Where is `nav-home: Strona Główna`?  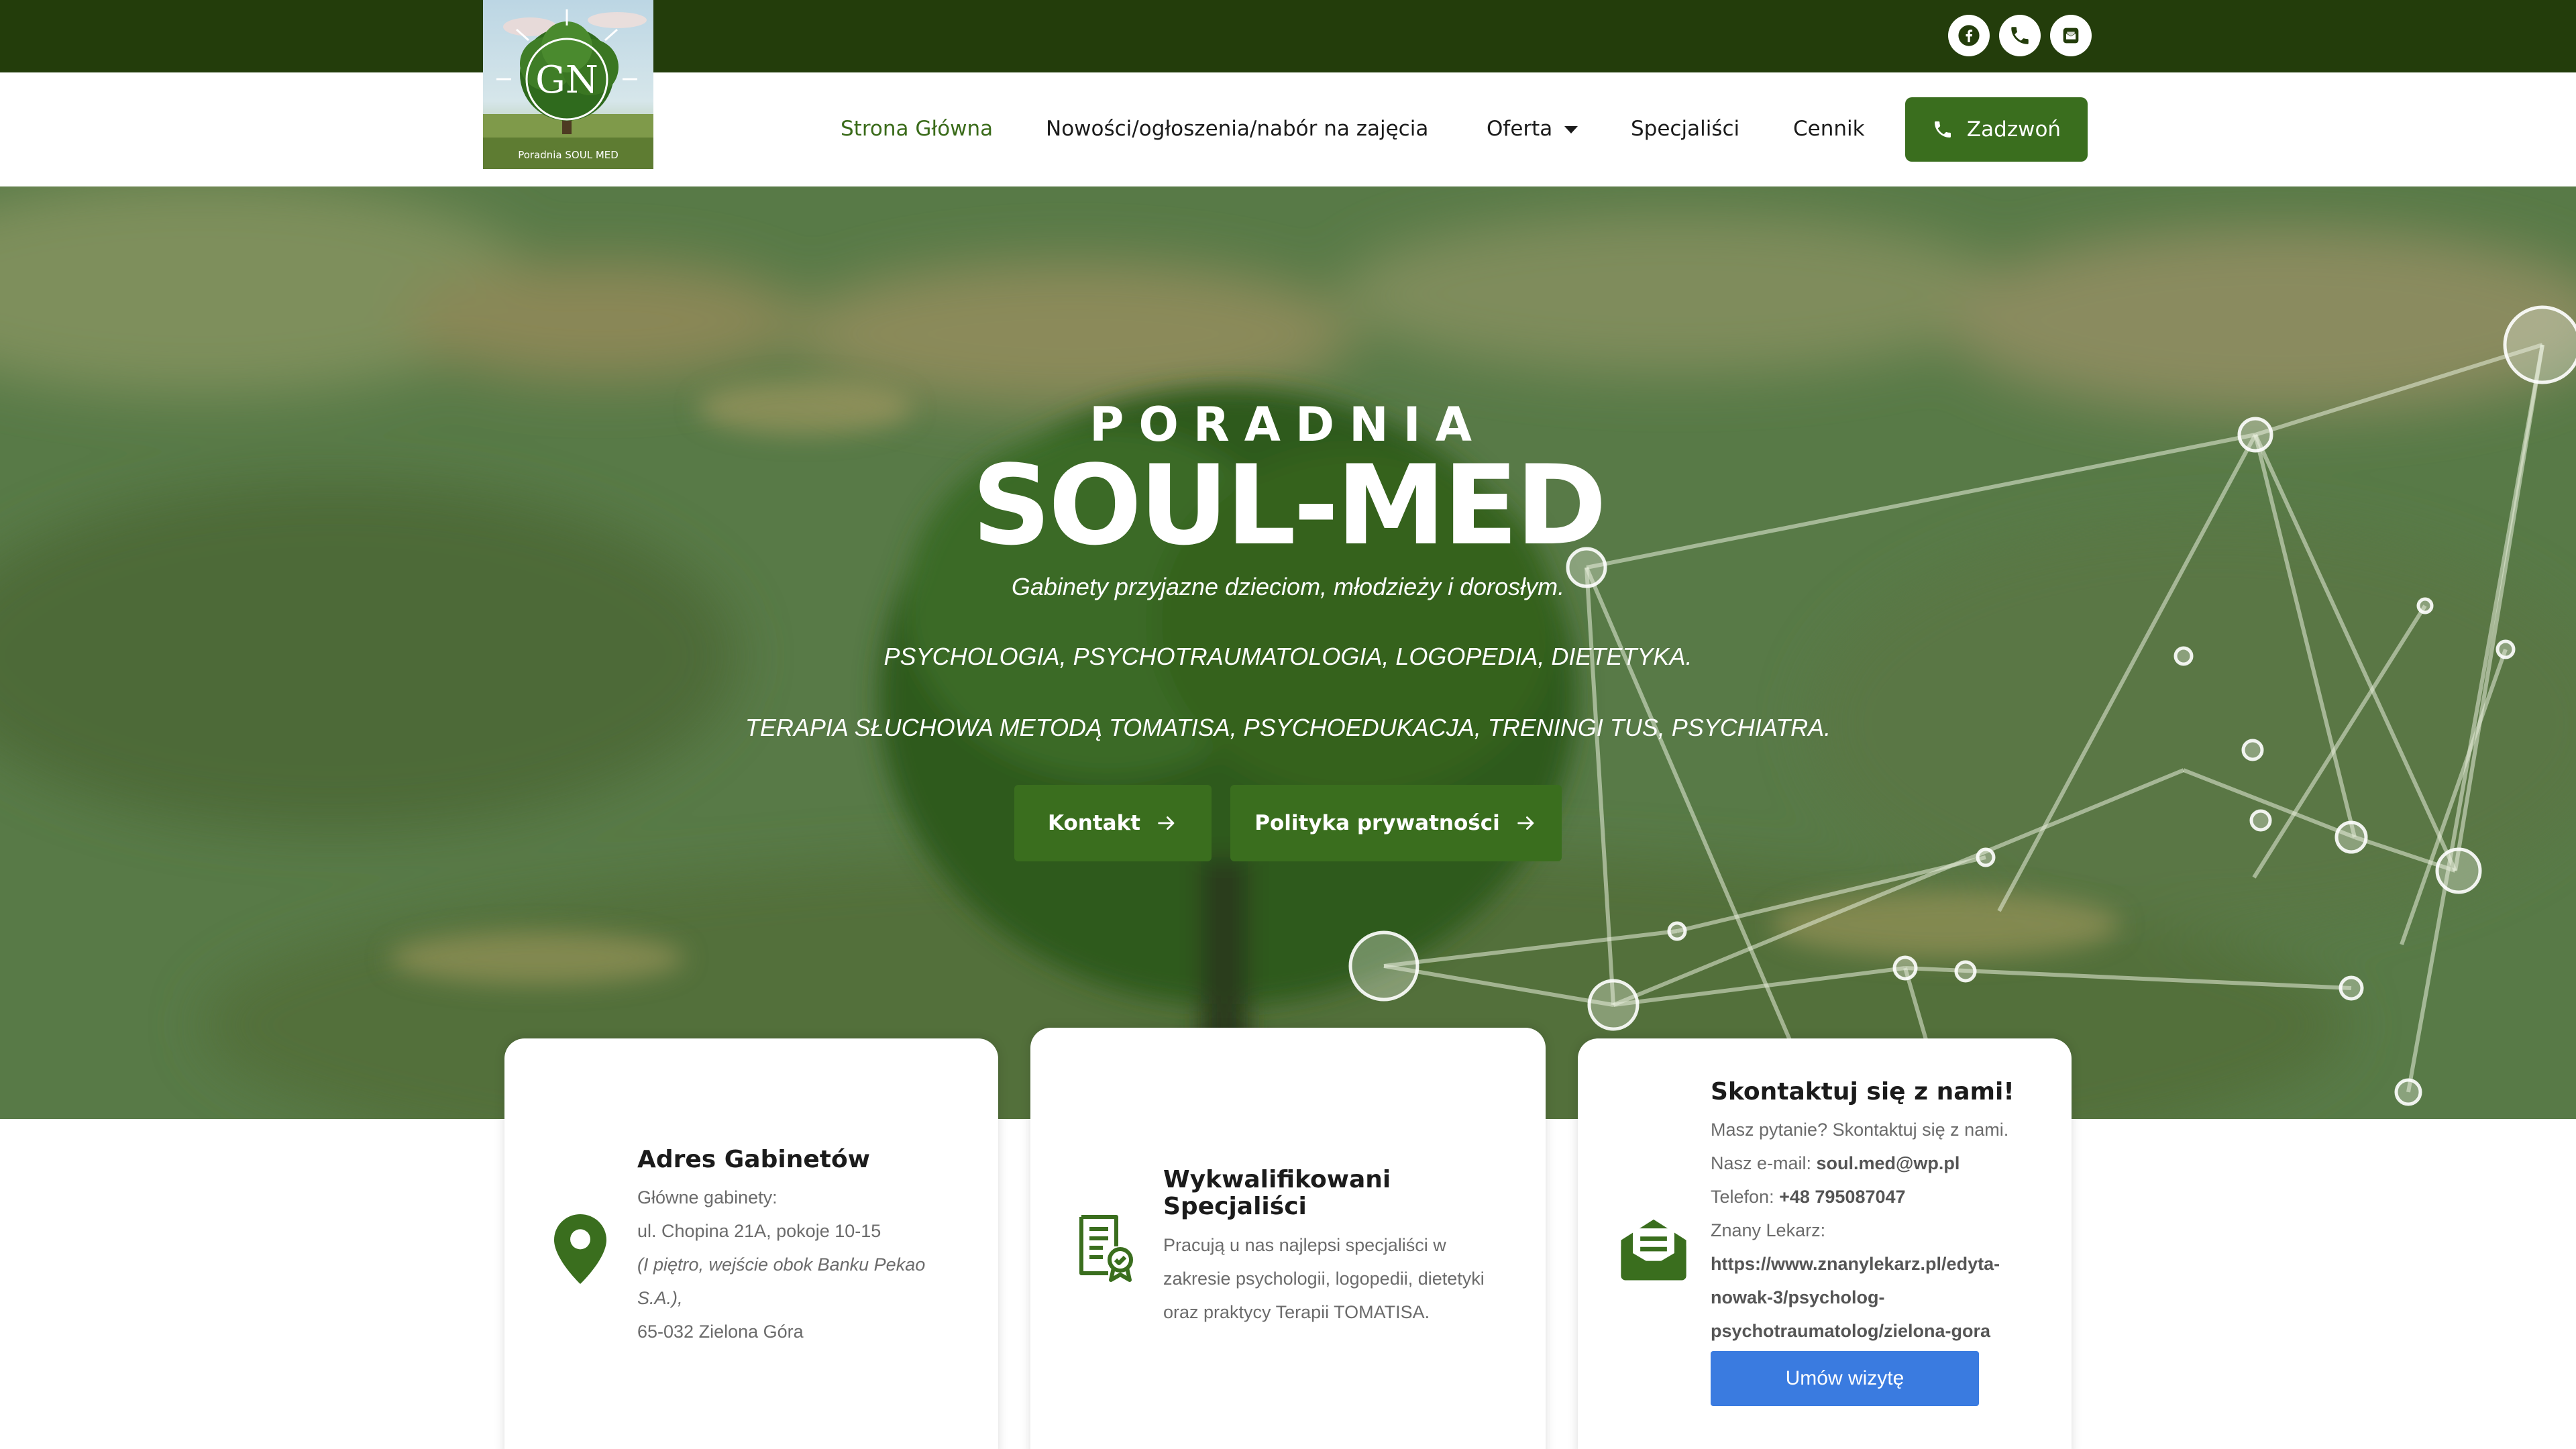 nav-home: Strona Główna is located at coordinates (917, 129).